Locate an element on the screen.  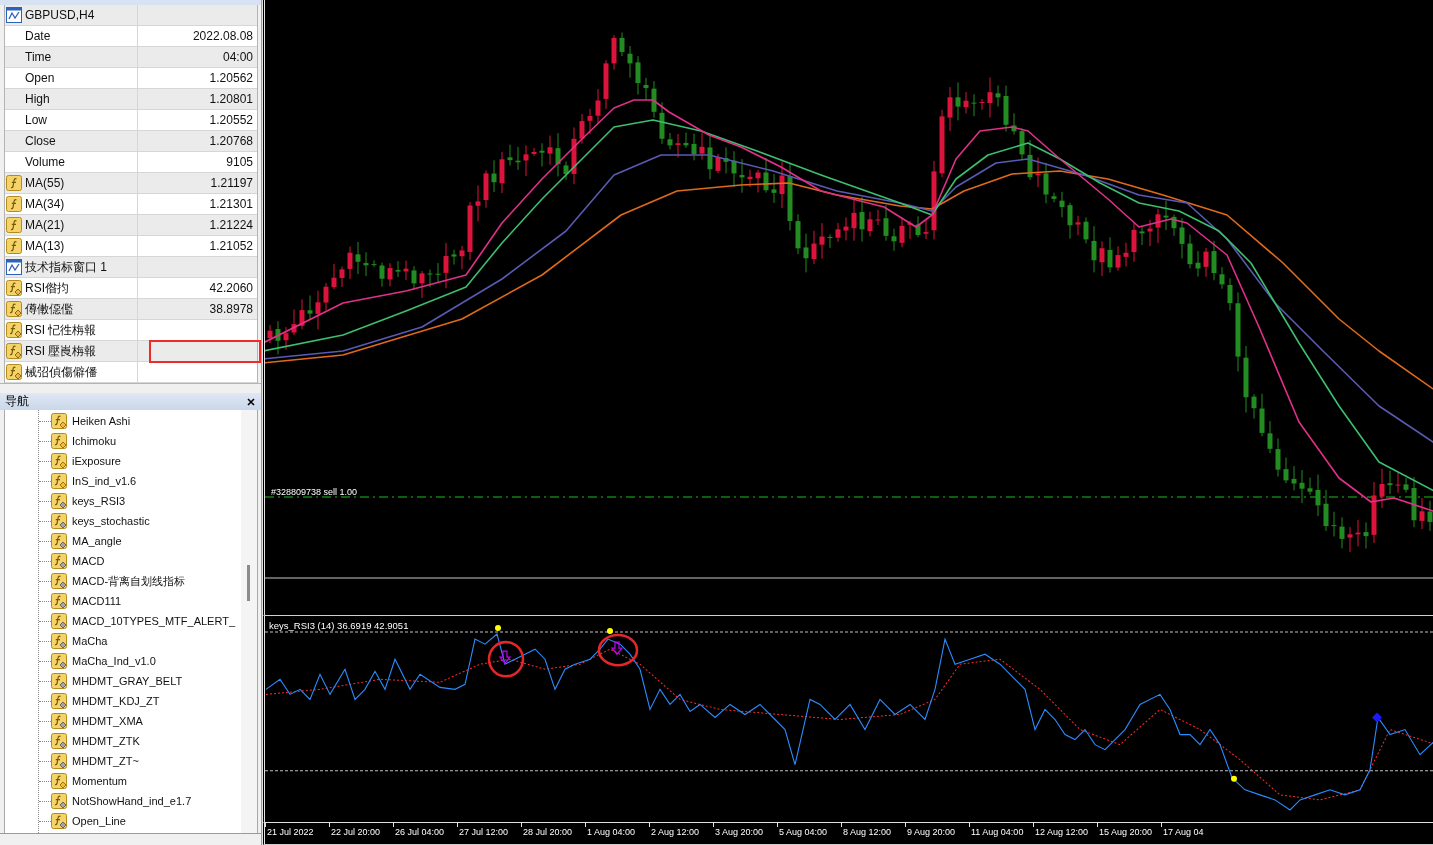
field-label: High is located at coordinates (37, 99).